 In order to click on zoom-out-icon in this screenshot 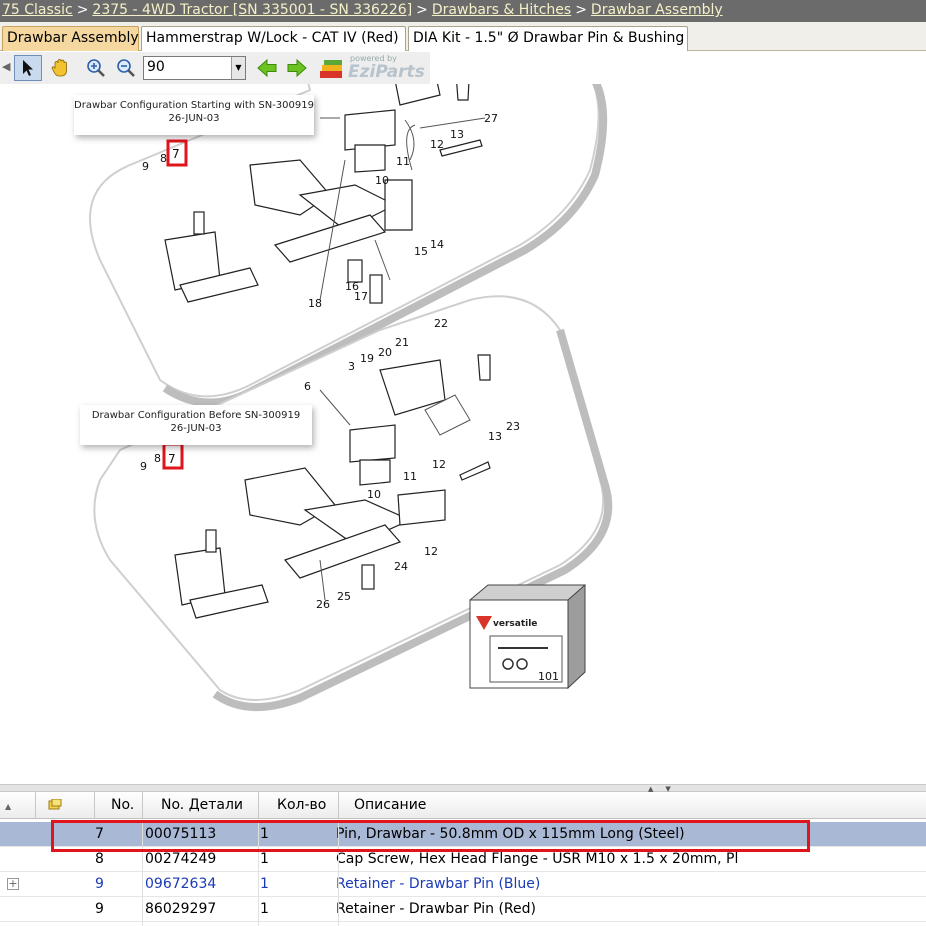, I will do `click(126, 68)`.